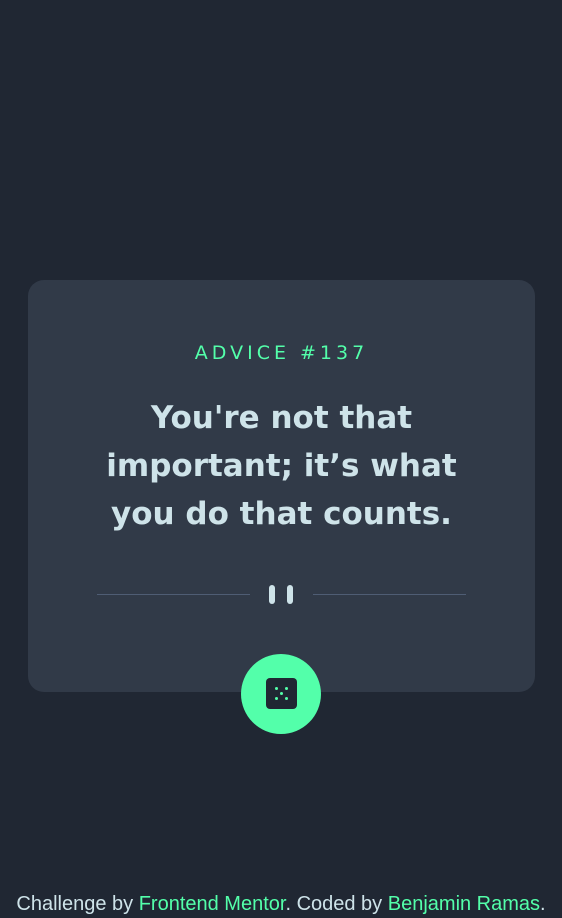 Image resolution: width=562 pixels, height=918 pixels. Describe the element at coordinates (281, 353) in the screenshot. I see `advice-id-label: ADVICE #137` at that location.